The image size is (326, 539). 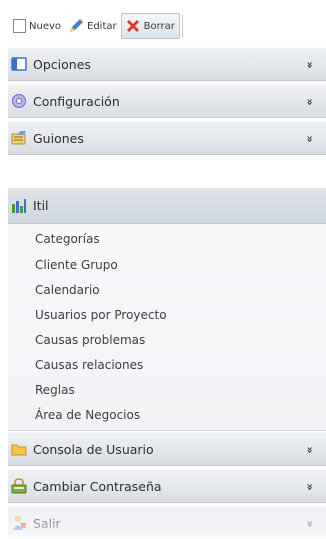 I want to click on submenu-item: Calendario, so click(x=67, y=290).